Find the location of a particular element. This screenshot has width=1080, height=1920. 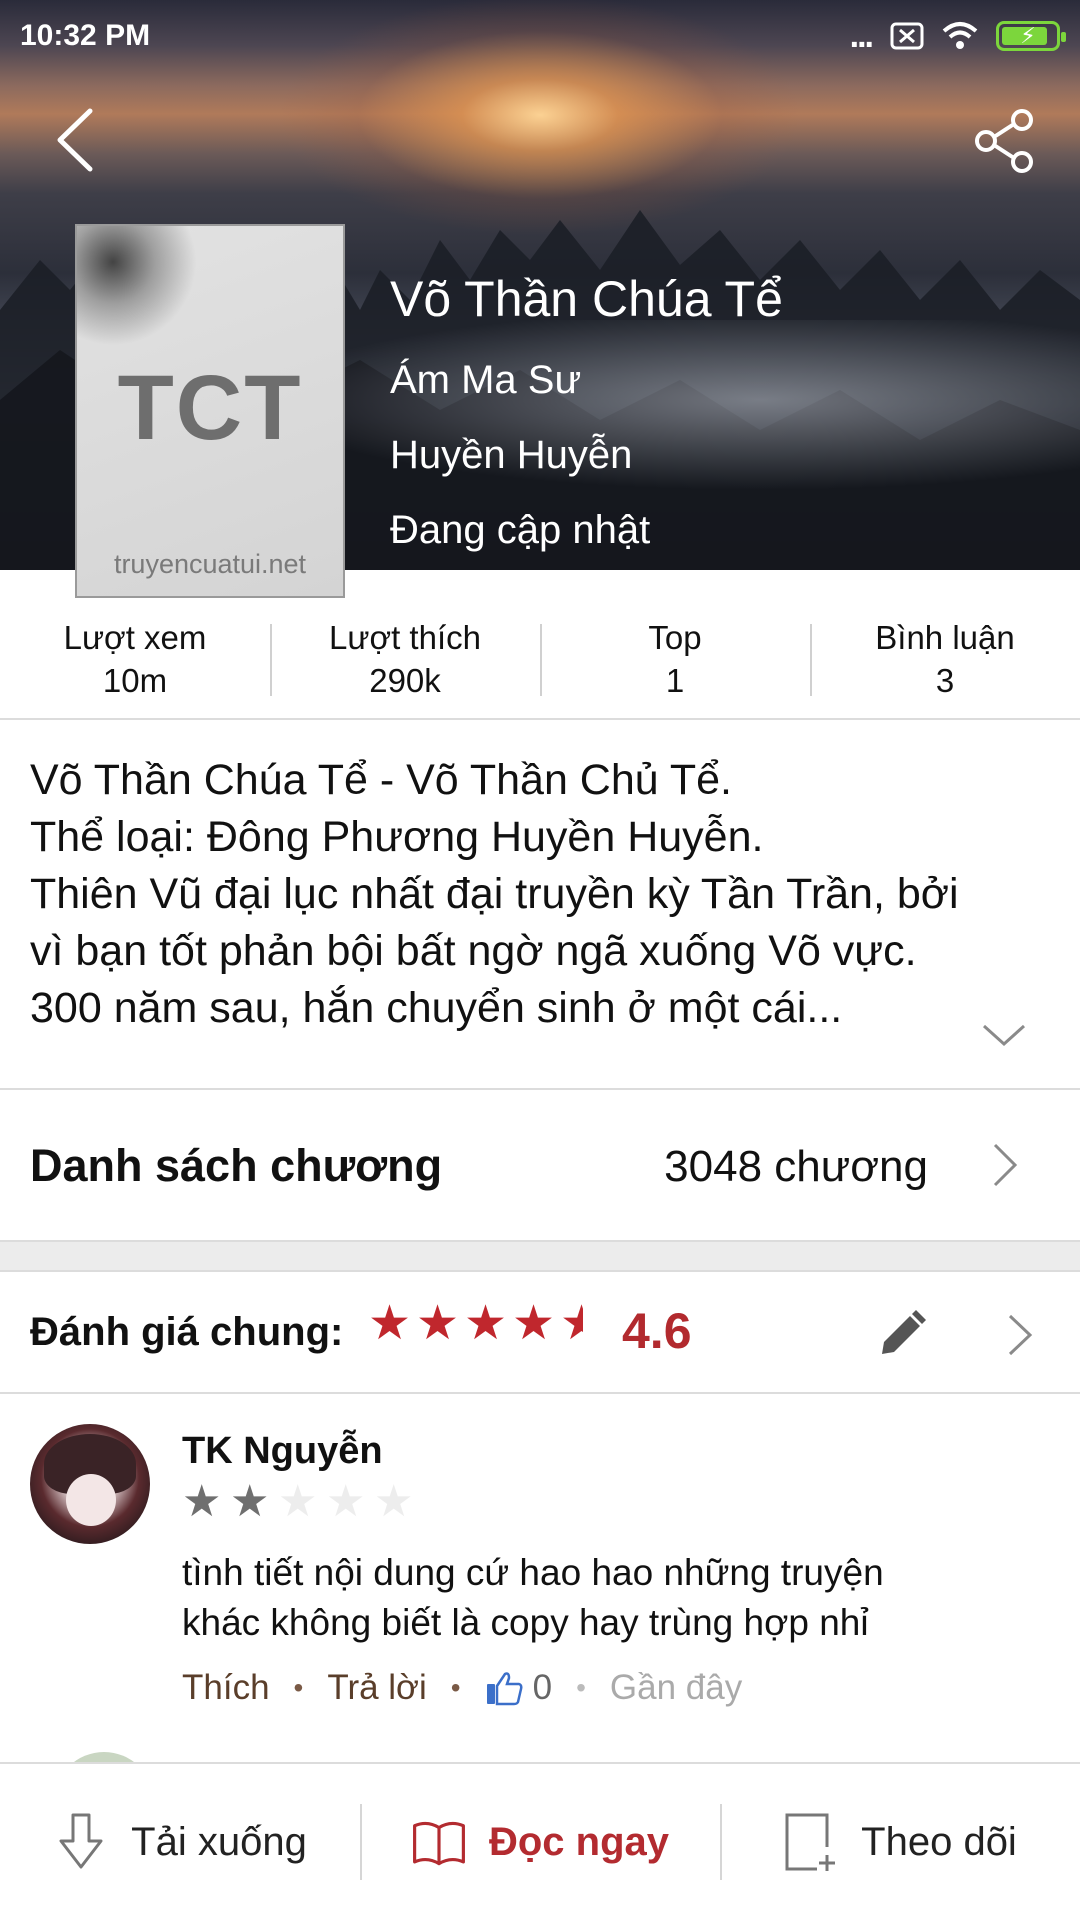

comment-stars: ★ ★ ★ ★ ★ is located at coordinates (298, 1502).